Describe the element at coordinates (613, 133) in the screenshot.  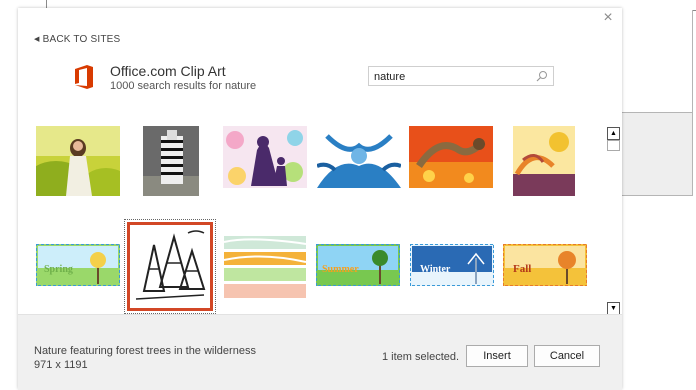
I see `scroll-up-button: ▲` at that location.